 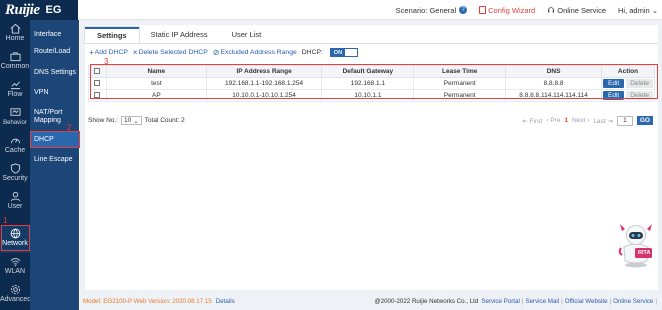 I want to click on nav-advanced-label: Advanced, so click(x=16, y=299).